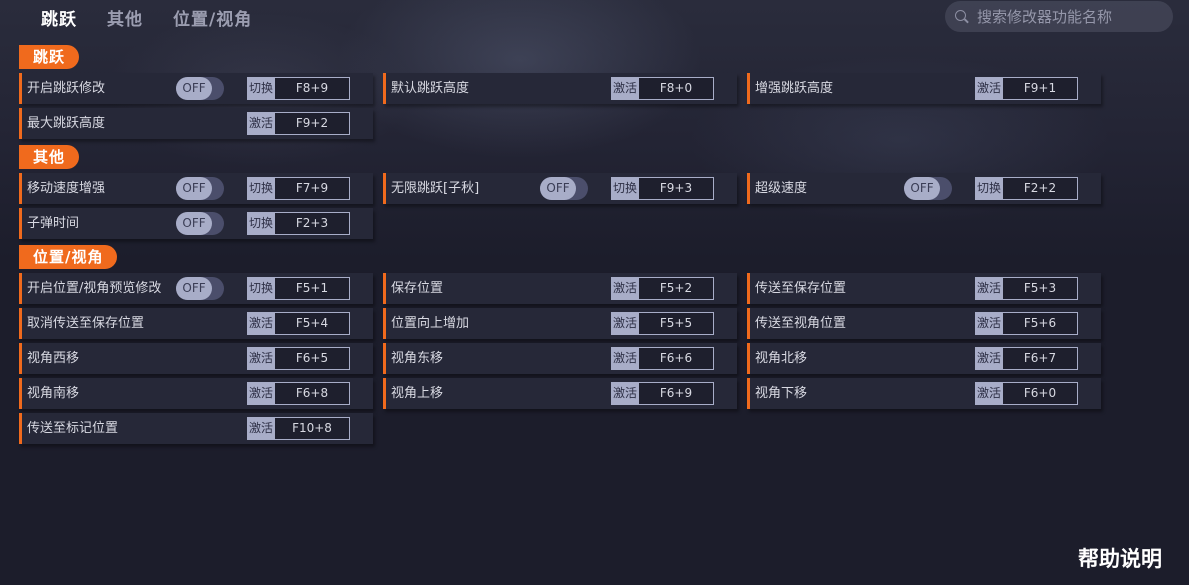  Describe the element at coordinates (435, 188) in the screenshot. I see `cheat-label: 无限跳跃[子秋]` at that location.